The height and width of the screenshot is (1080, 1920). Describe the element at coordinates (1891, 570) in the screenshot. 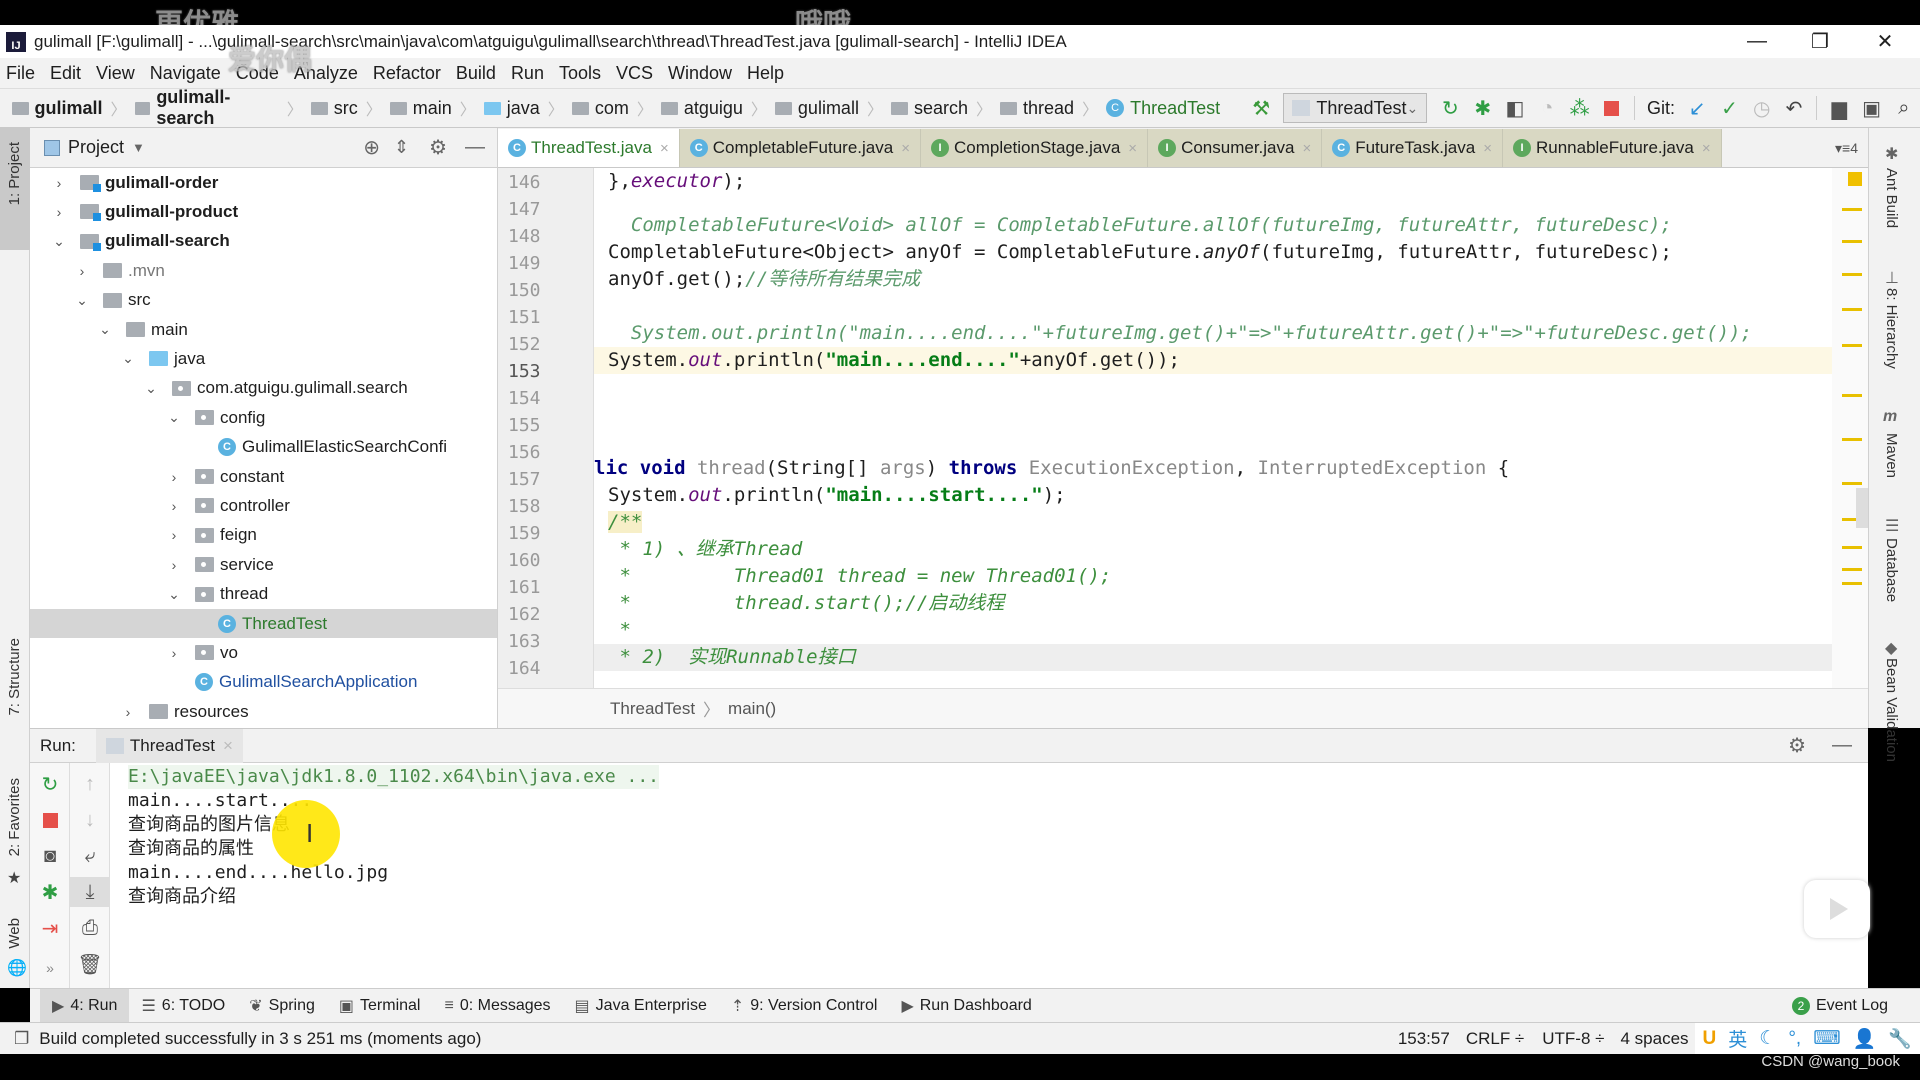

I see `tool-window-database: Database` at that location.